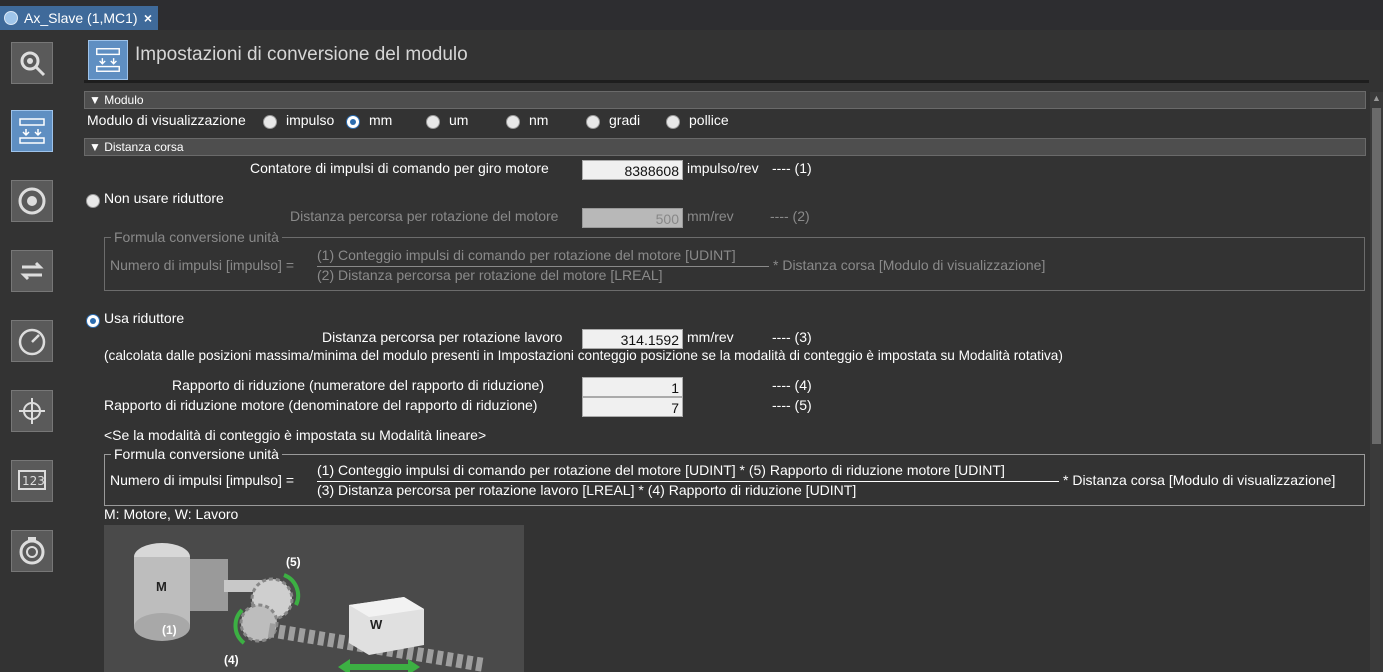 This screenshot has width=1383, height=672. I want to click on scroll-up-arrow-icon: ▲, so click(1376, 98).